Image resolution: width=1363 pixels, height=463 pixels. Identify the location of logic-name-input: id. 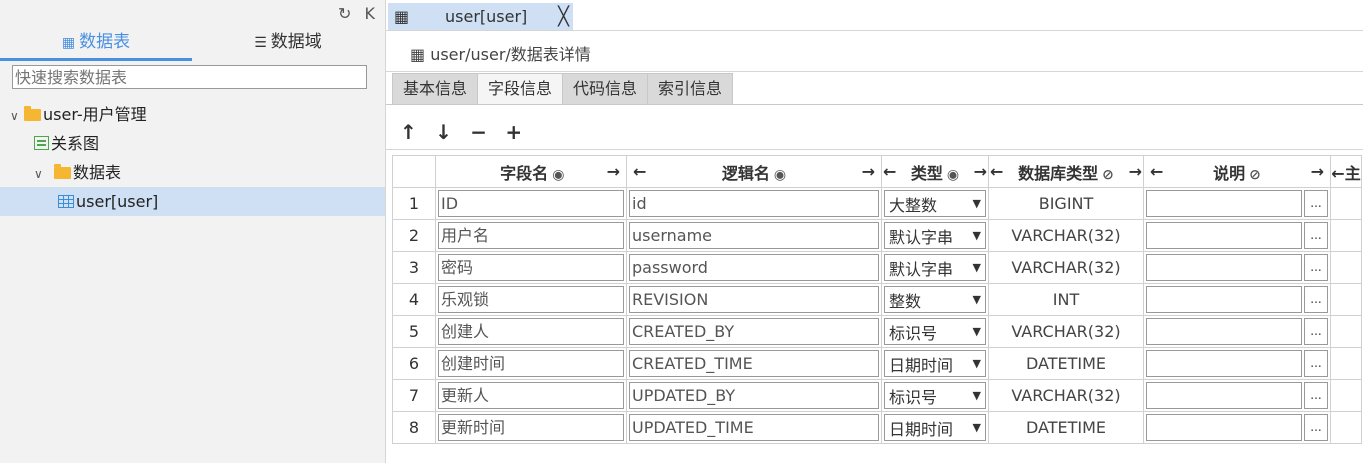
(754, 203).